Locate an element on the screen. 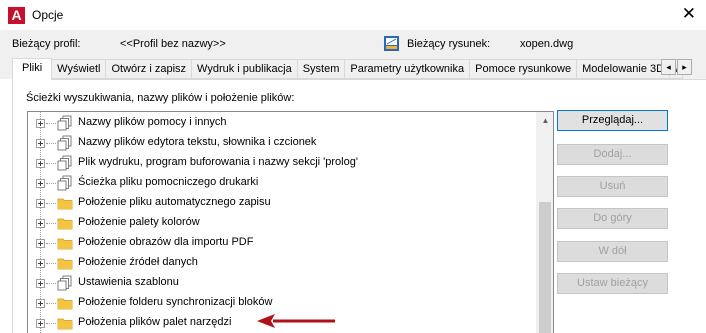 Image resolution: width=706 pixels, height=333 pixels. tree-item: Położenie palety kolorów is located at coordinates (283, 223).